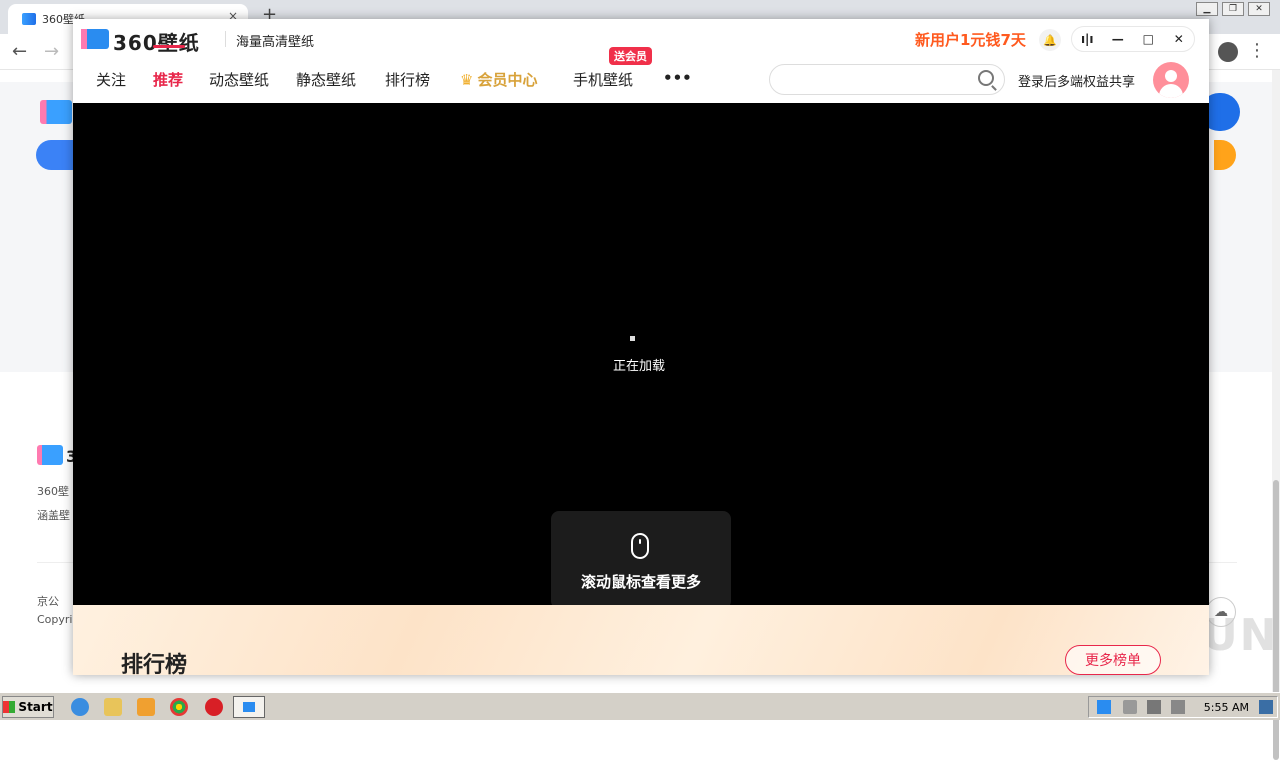  What do you see at coordinates (146, 707) in the screenshot?
I see `media-player-icon` at bounding box center [146, 707].